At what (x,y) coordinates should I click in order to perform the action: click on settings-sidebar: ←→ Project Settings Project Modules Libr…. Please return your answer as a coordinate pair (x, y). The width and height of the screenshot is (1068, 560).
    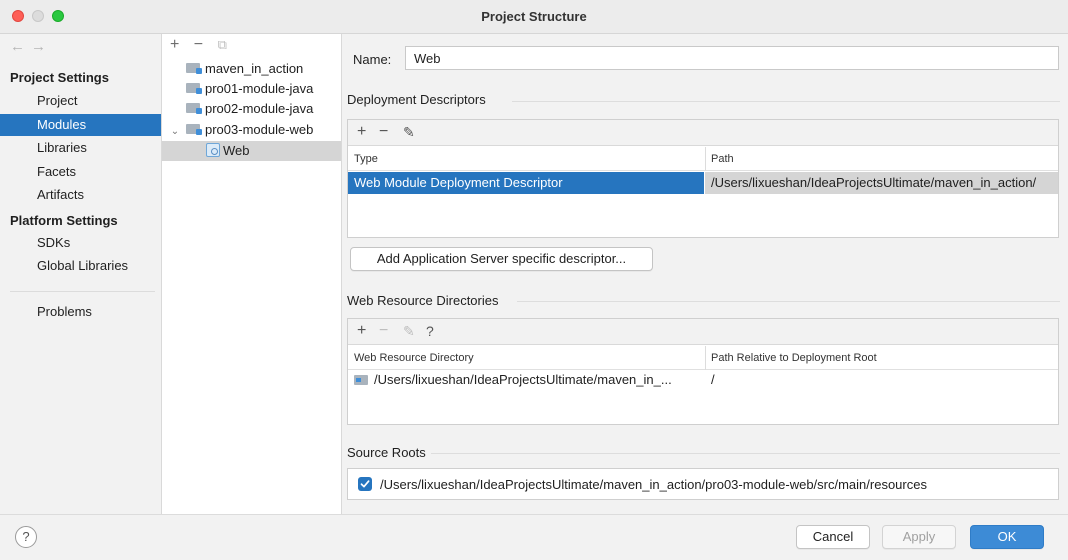
    Looking at the image, I should click on (81, 274).